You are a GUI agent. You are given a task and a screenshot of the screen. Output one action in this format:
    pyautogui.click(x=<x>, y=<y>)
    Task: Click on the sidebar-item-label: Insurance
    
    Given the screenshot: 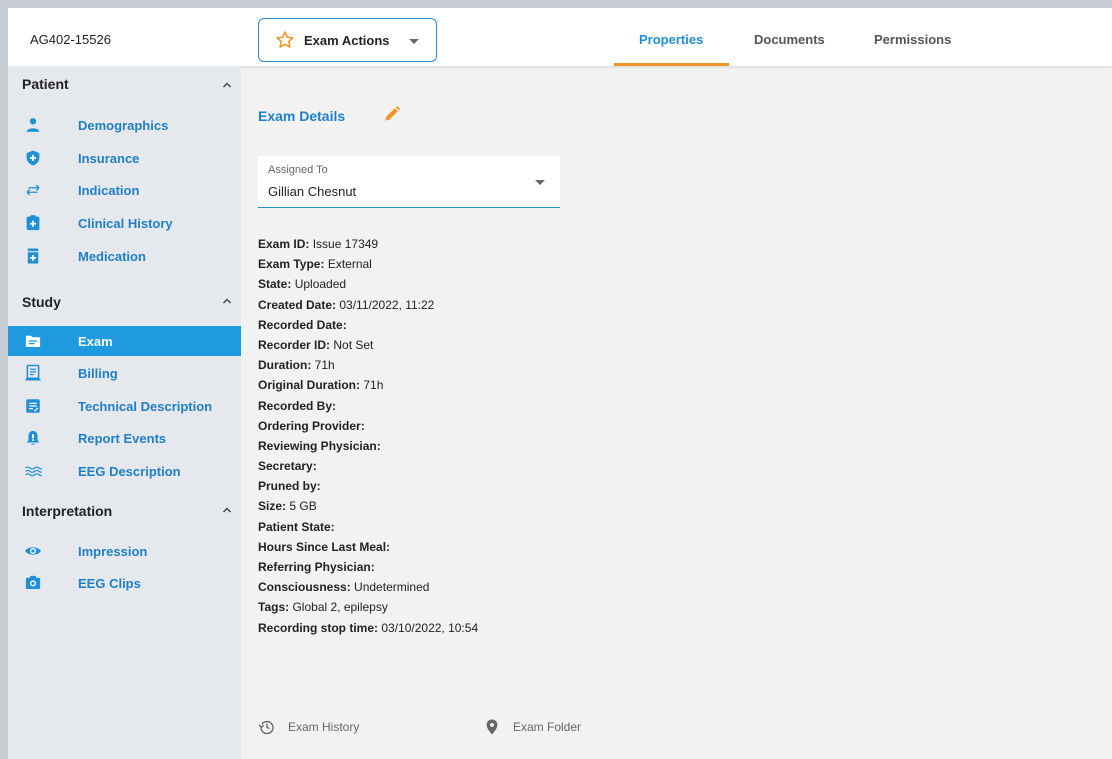 What is the action you would take?
    pyautogui.click(x=109, y=158)
    